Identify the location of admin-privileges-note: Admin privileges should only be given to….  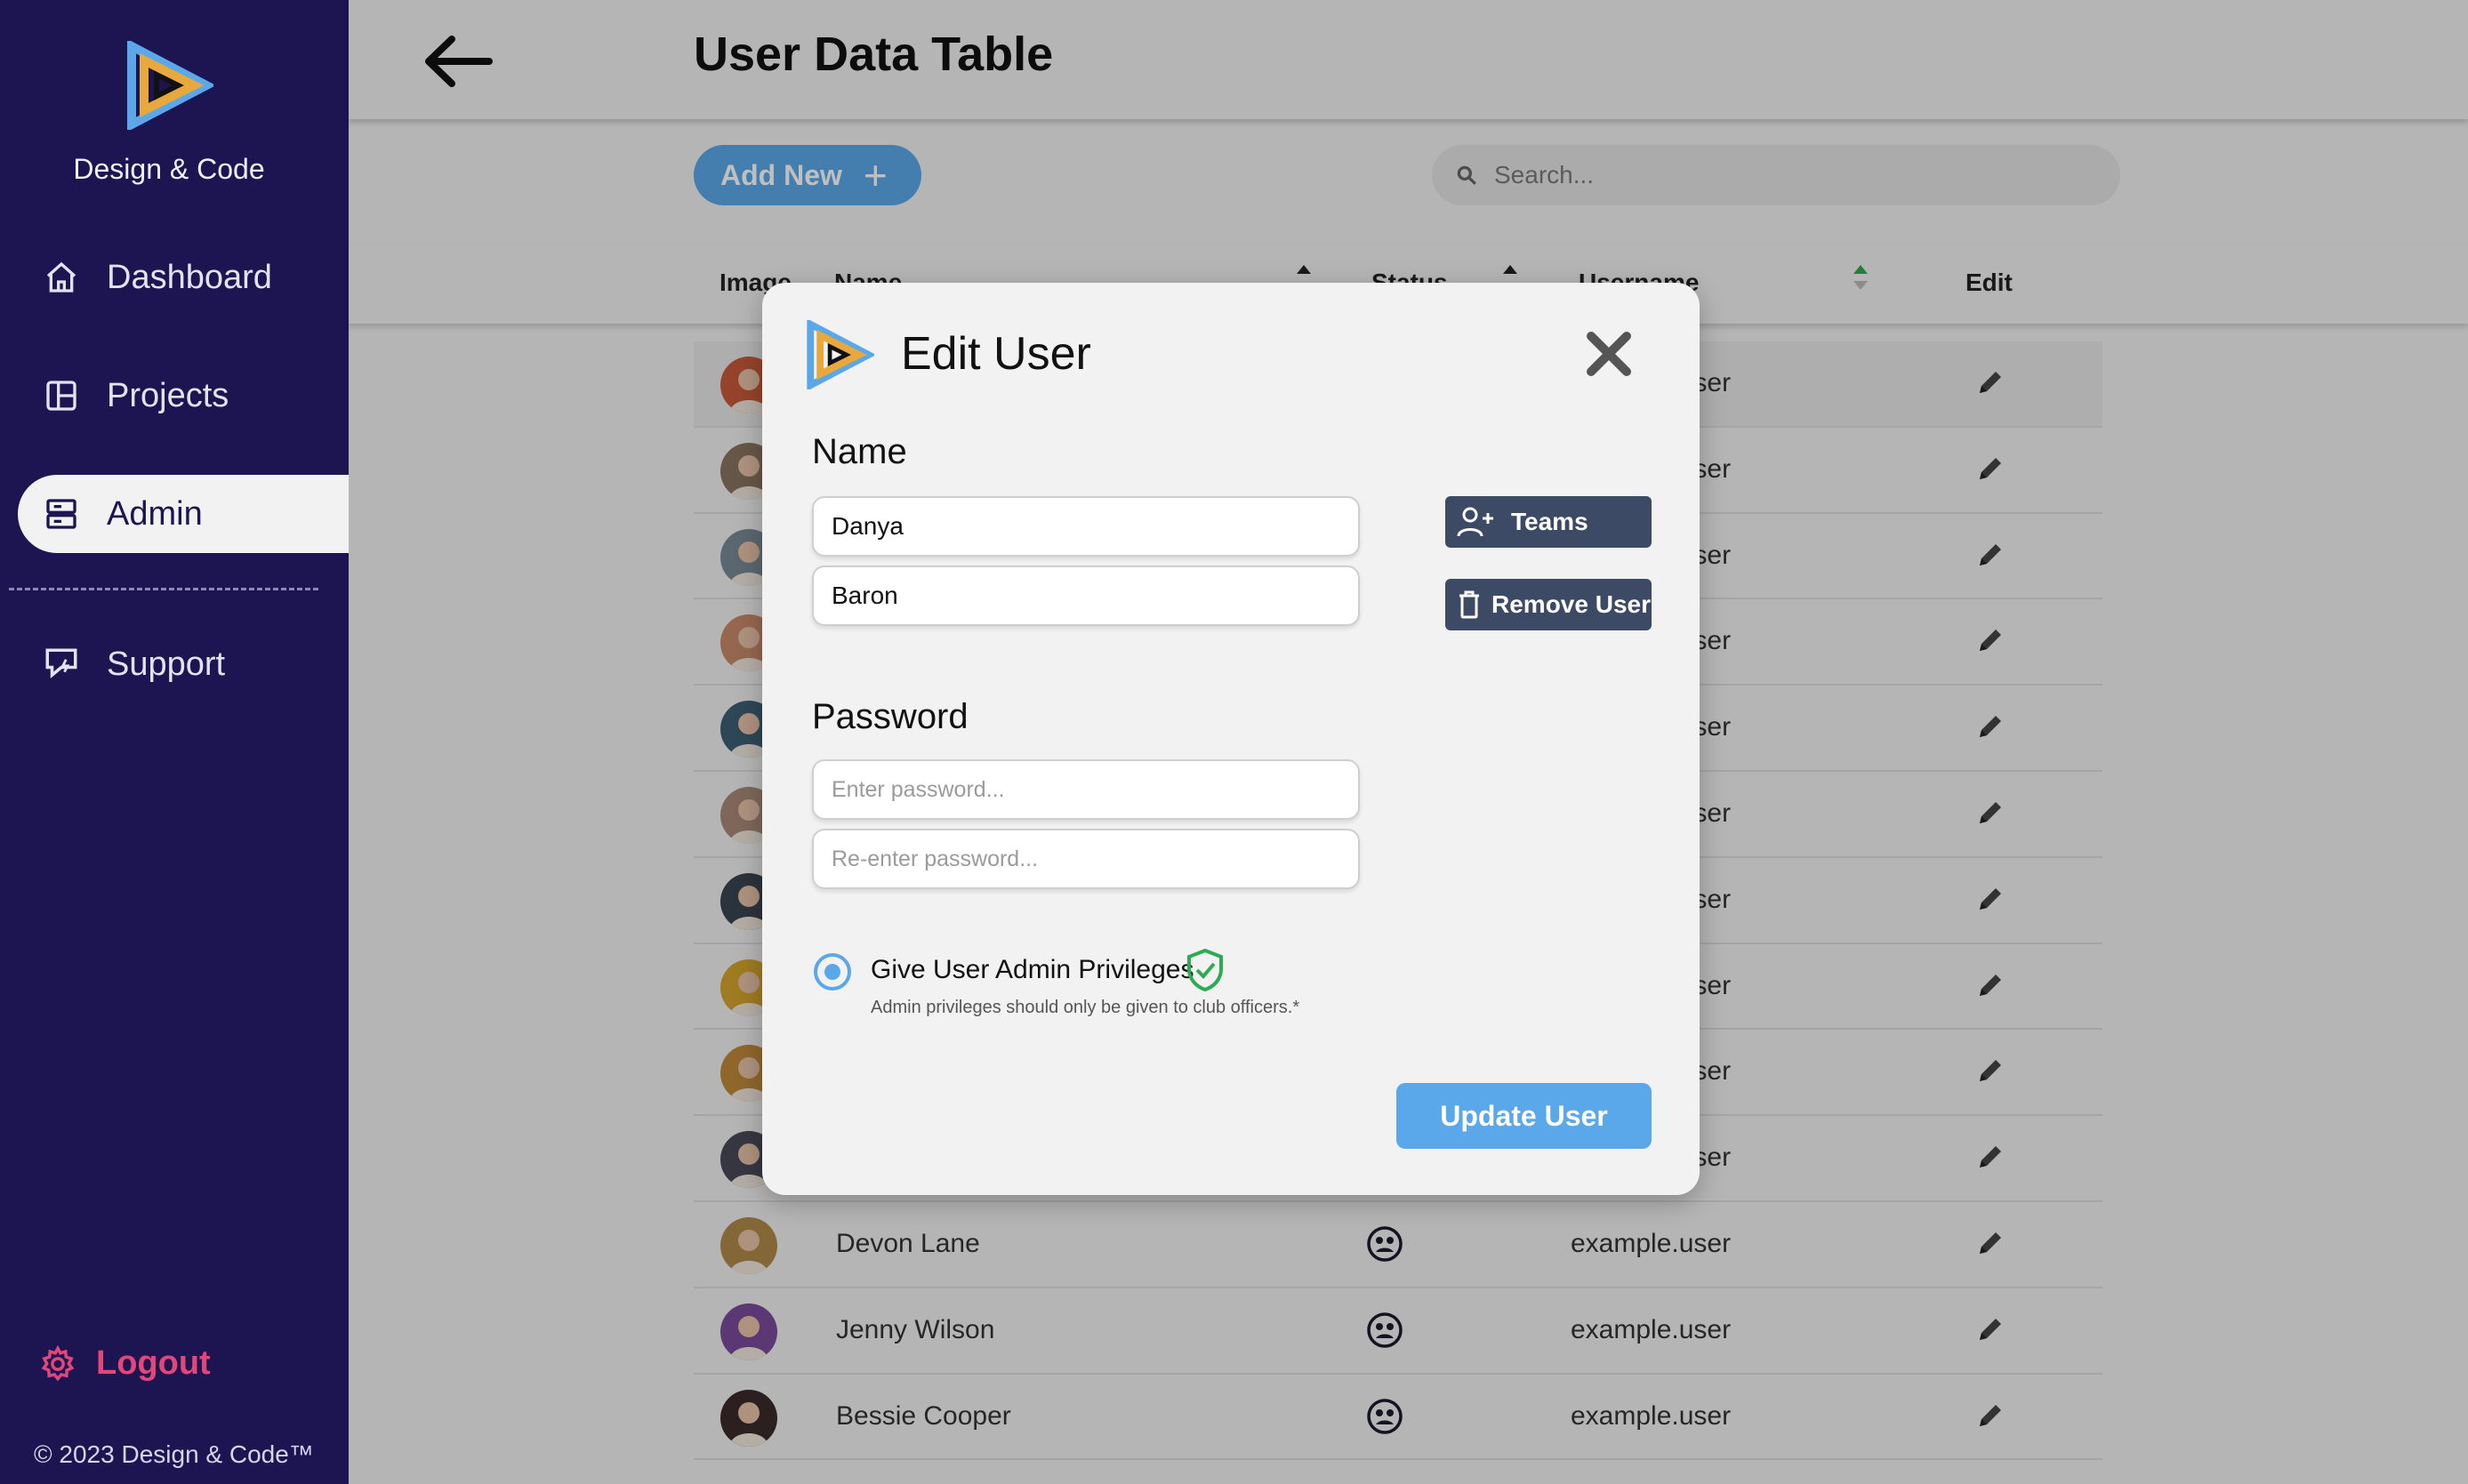
(1086, 1007).